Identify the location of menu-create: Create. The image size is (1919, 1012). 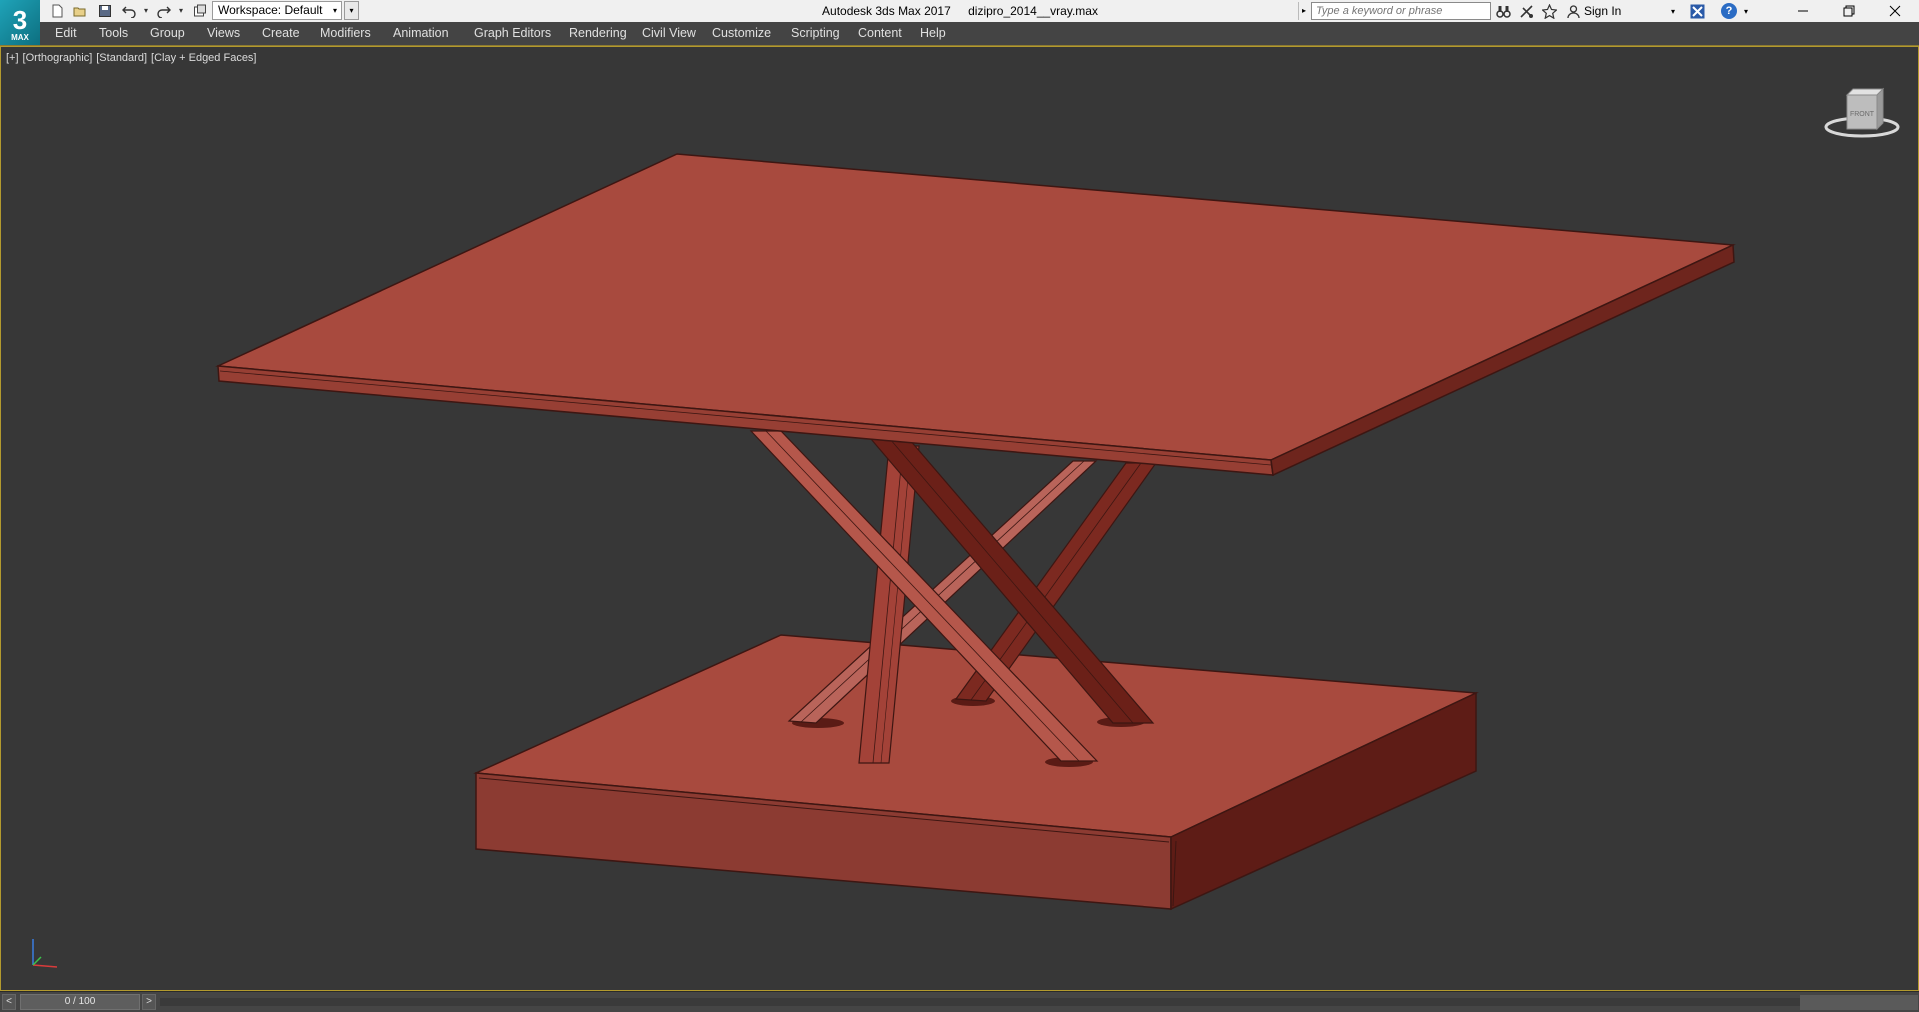
(281, 33).